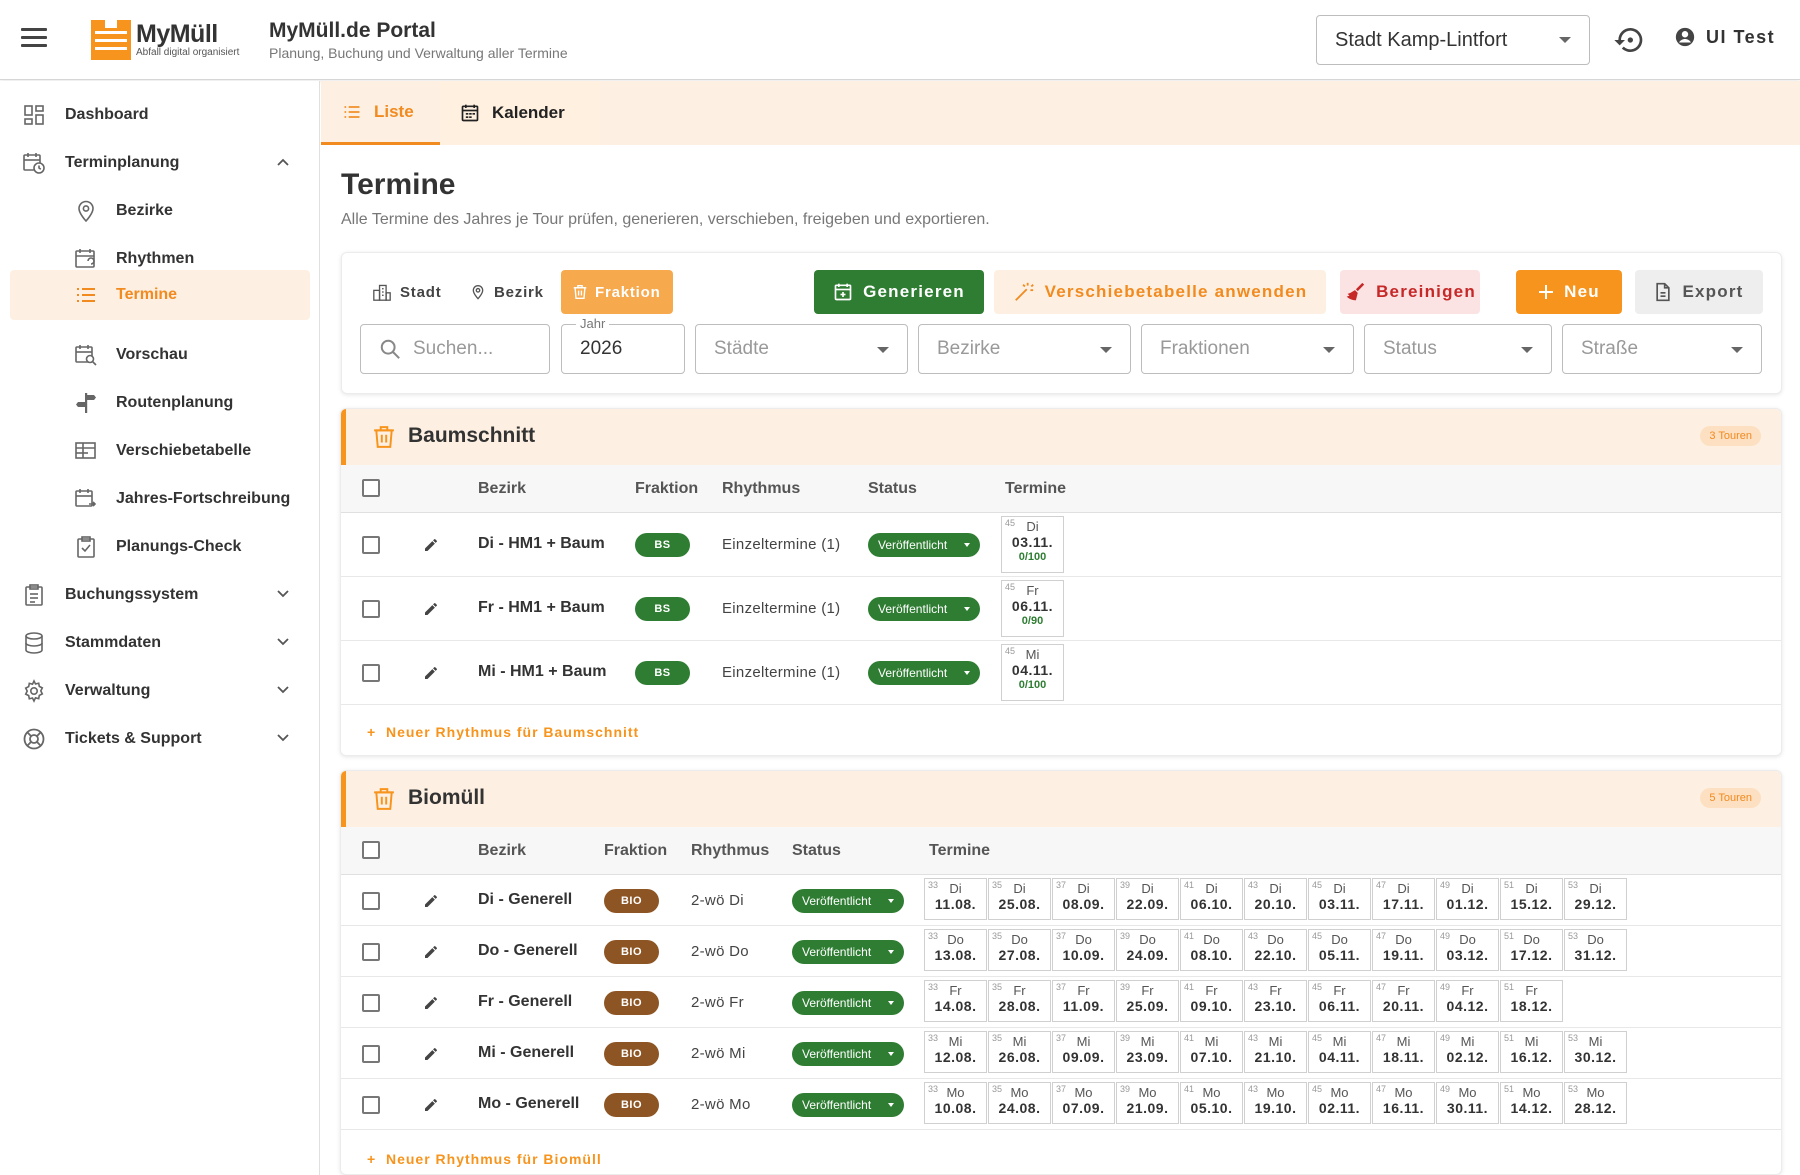 This screenshot has width=1800, height=1175. I want to click on date-chip: 41 Do 08.10., so click(1211, 950).